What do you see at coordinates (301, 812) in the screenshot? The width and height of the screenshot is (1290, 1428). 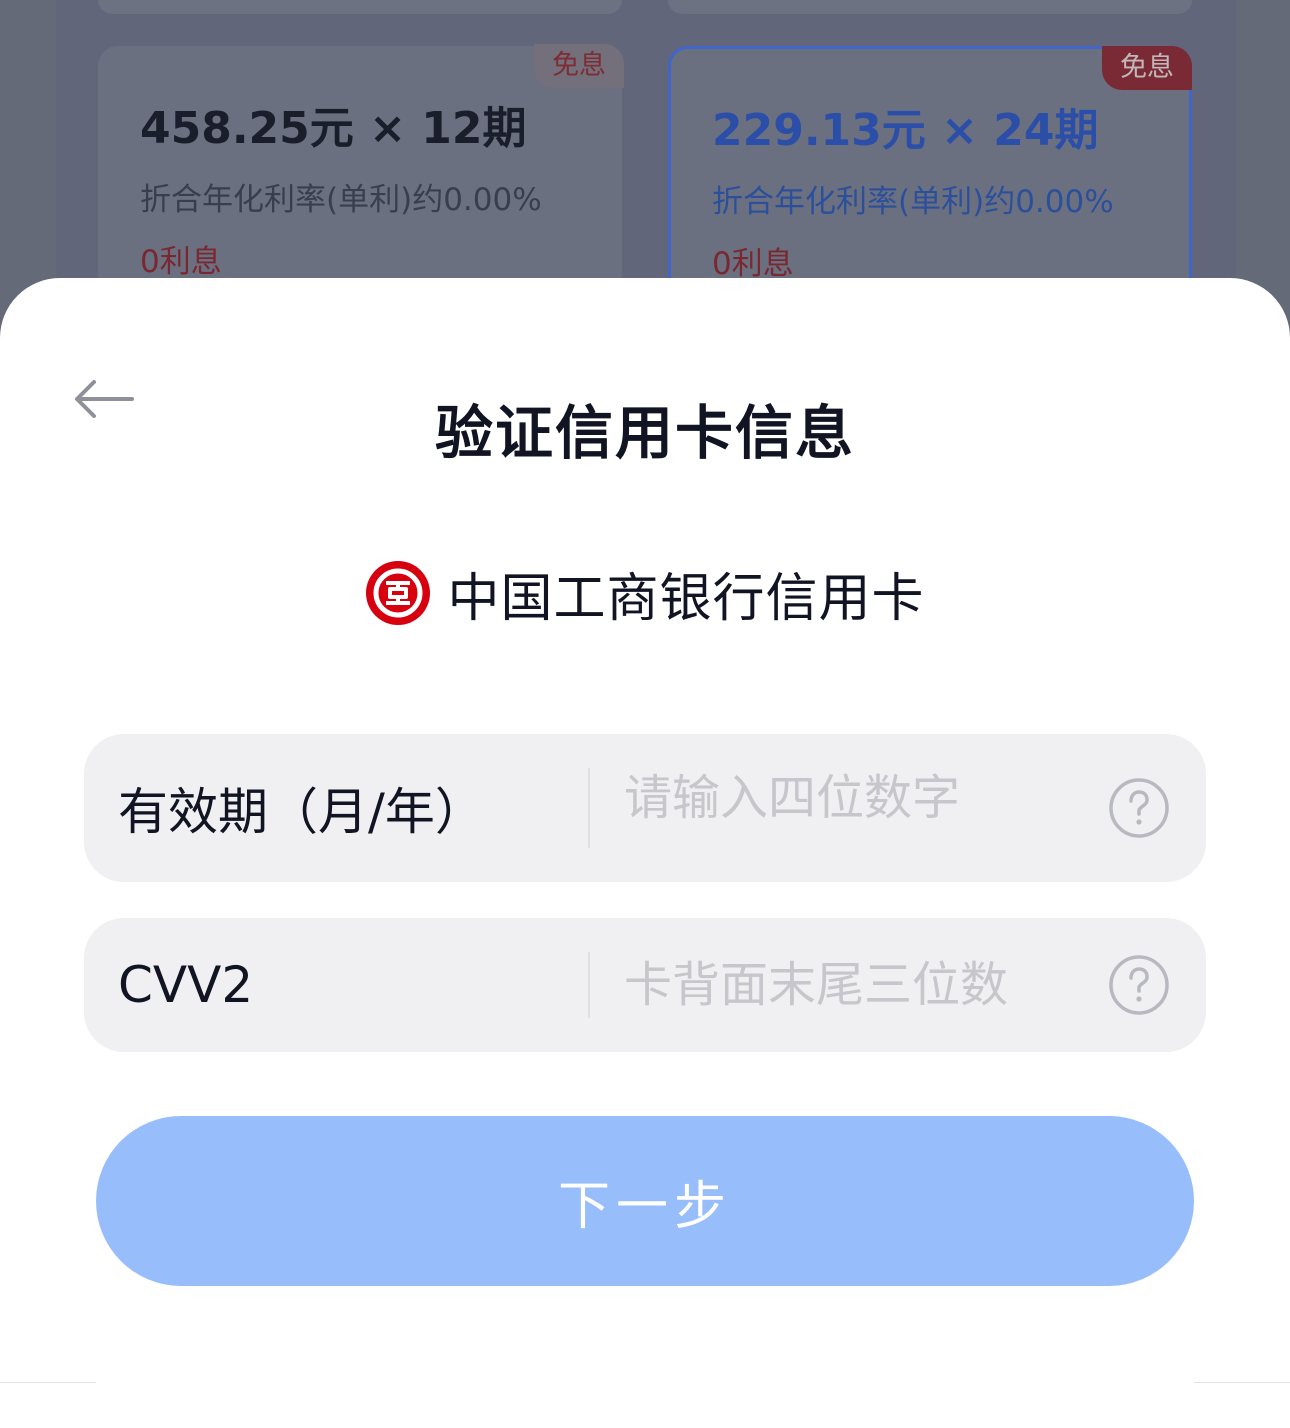 I see `expiry-label: 有效期（月/年）` at bounding box center [301, 812].